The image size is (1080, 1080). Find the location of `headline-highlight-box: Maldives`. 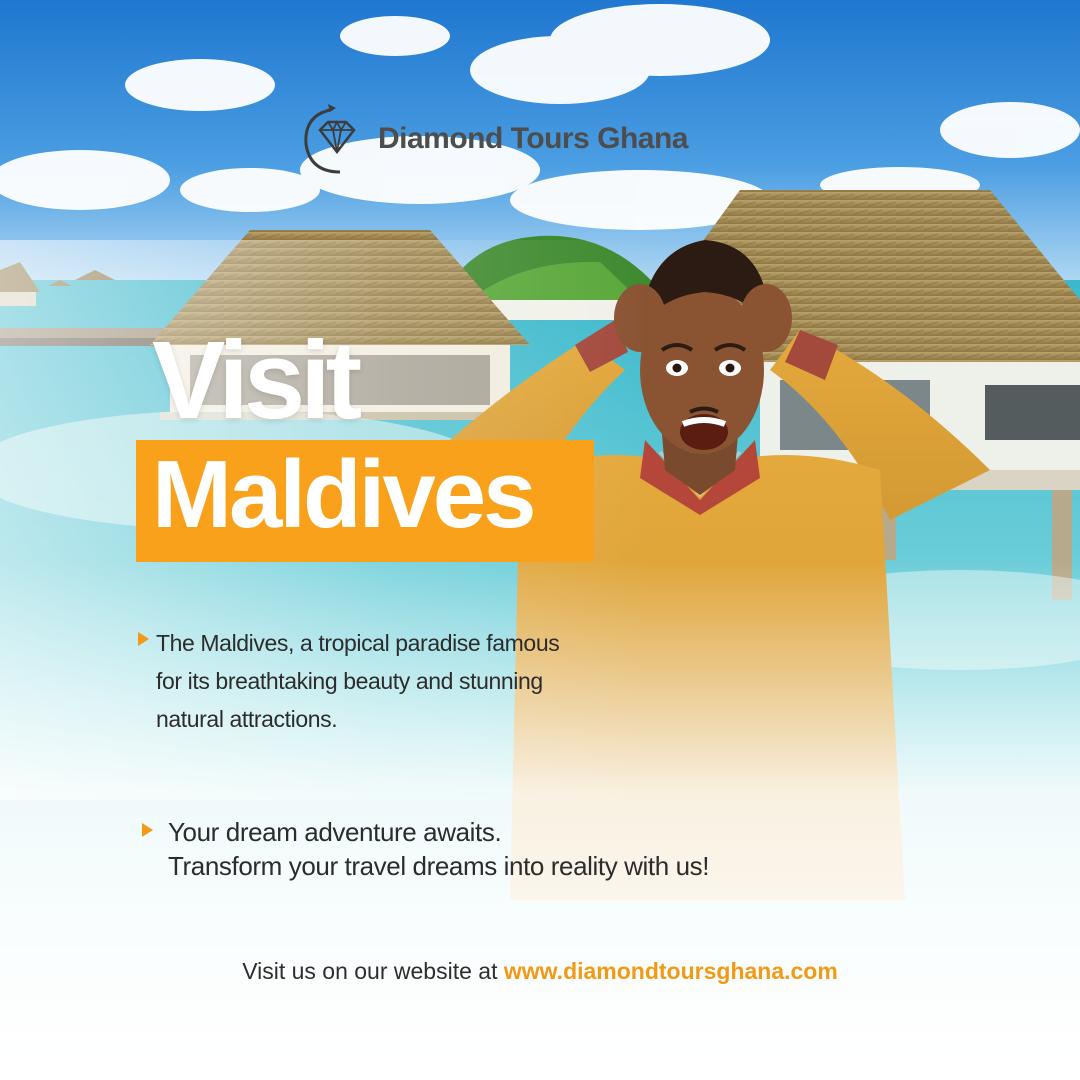

headline-highlight-box: Maldives is located at coordinates (365, 501).